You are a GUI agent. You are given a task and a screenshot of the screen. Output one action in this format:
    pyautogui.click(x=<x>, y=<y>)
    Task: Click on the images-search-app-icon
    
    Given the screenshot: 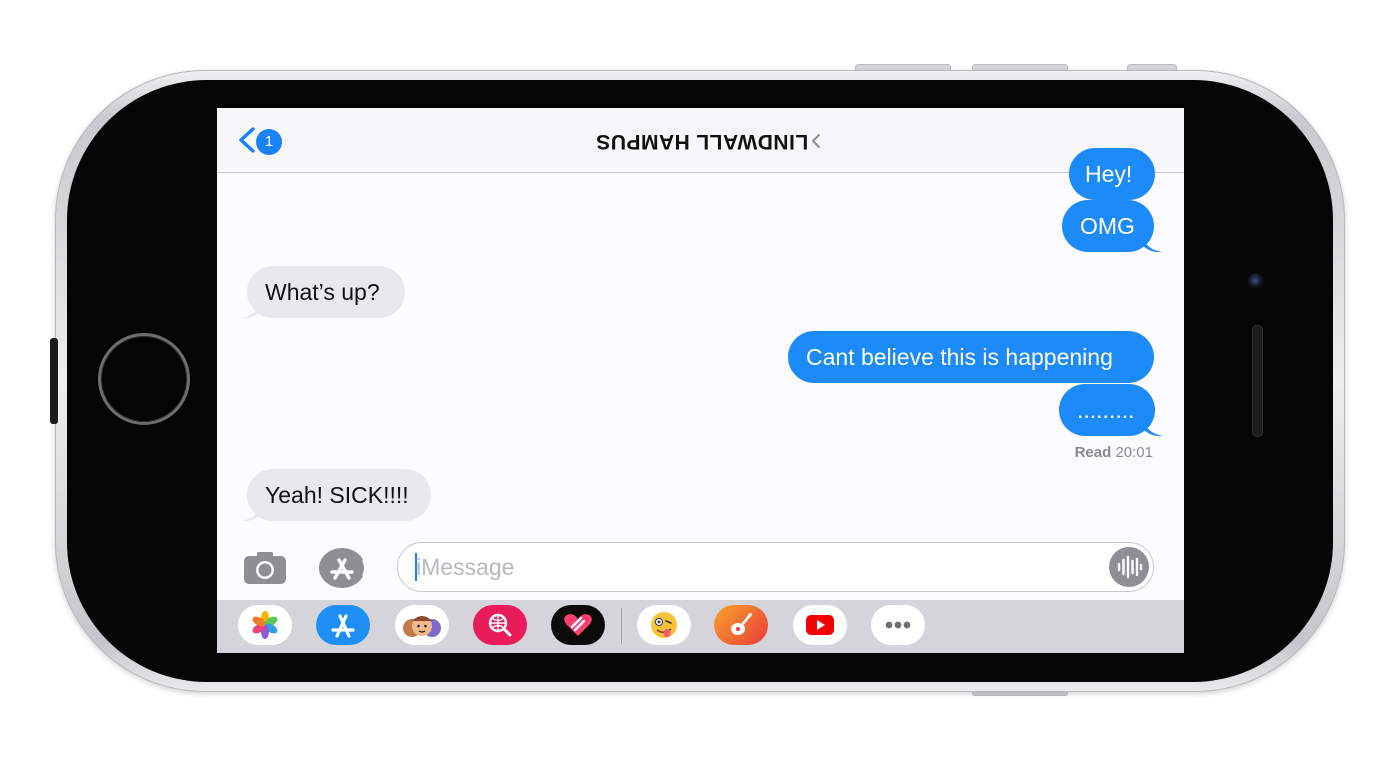 What is the action you would take?
    pyautogui.click(x=500, y=625)
    